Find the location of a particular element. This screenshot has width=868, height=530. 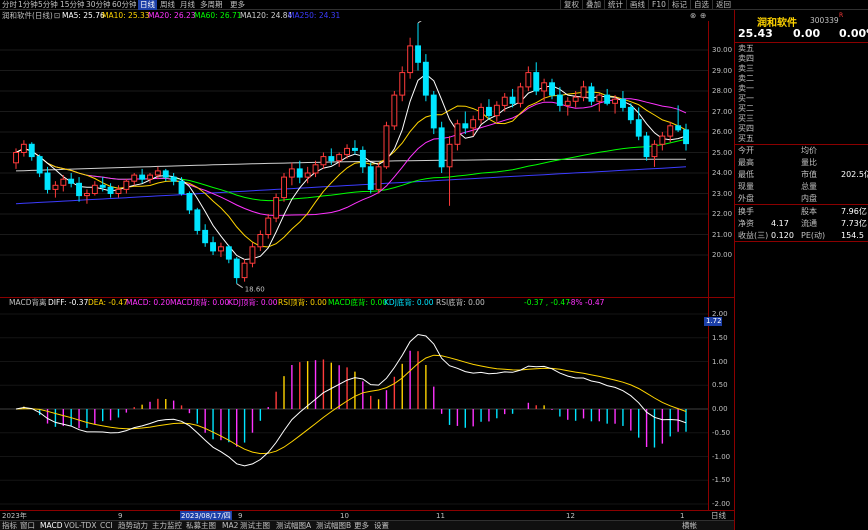

tab-indicator: 指标 is located at coordinates (9, 525).